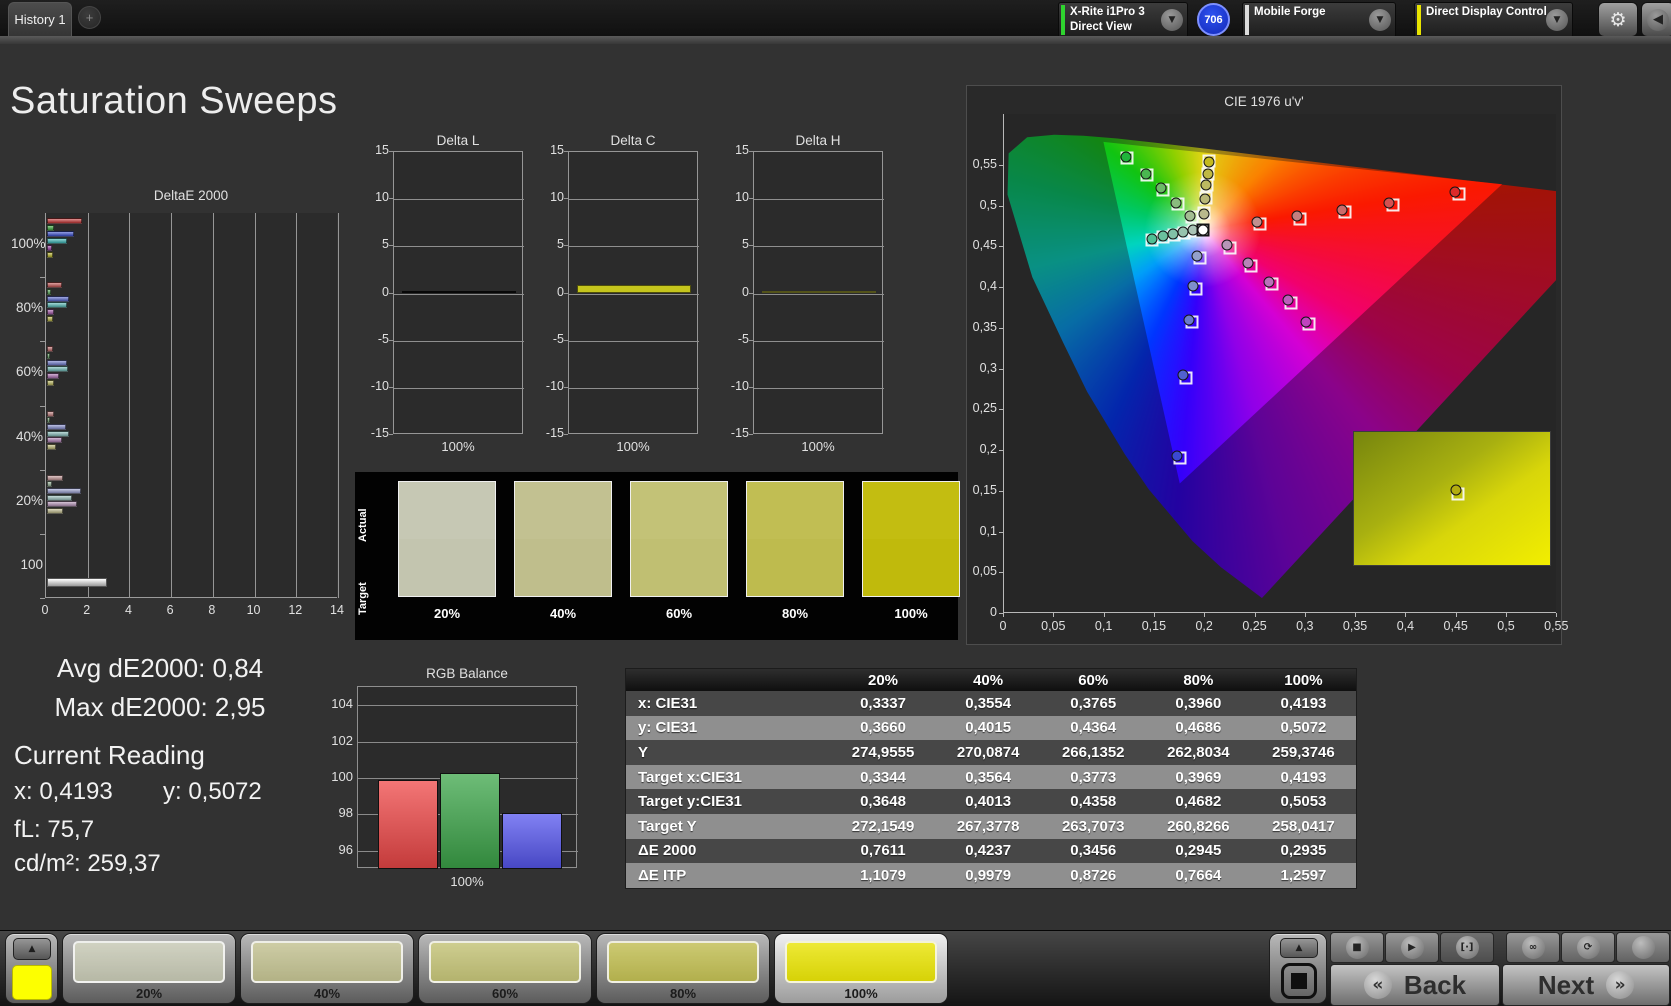  What do you see at coordinates (160, 668) in the screenshot?
I see `avg-de2000: Avg dE2000: 0,84` at bounding box center [160, 668].